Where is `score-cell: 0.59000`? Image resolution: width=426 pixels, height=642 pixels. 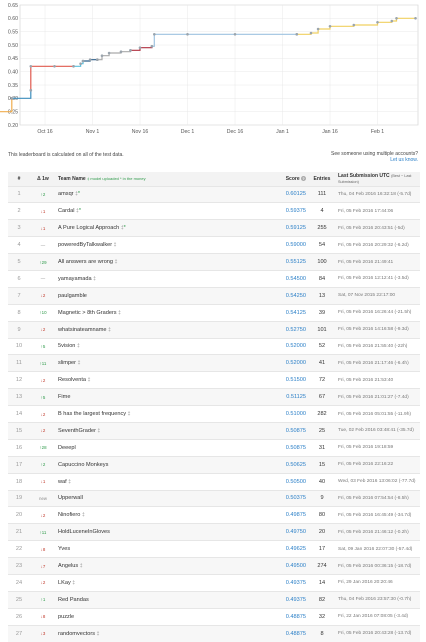 score-cell: 0.59000 is located at coordinates (284, 245).